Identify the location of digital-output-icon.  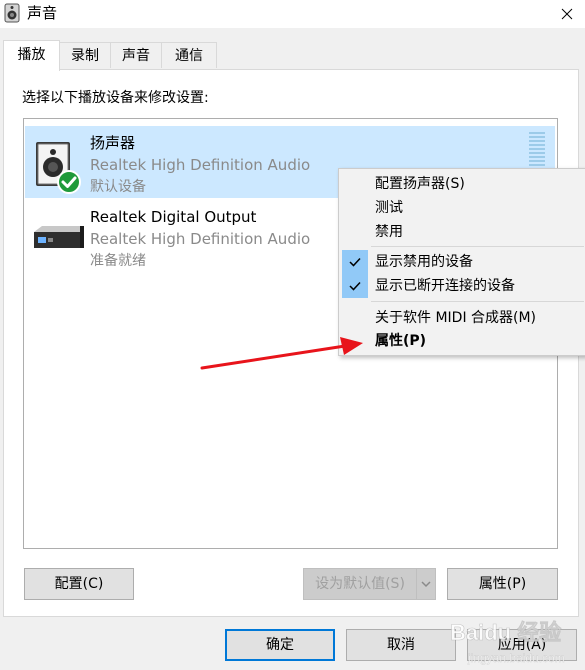
(59, 237).